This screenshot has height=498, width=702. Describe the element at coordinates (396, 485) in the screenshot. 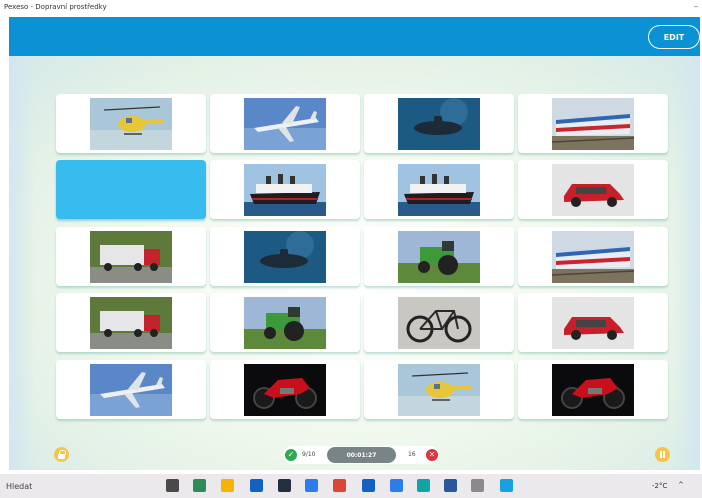

I see `calendar-icon` at that location.